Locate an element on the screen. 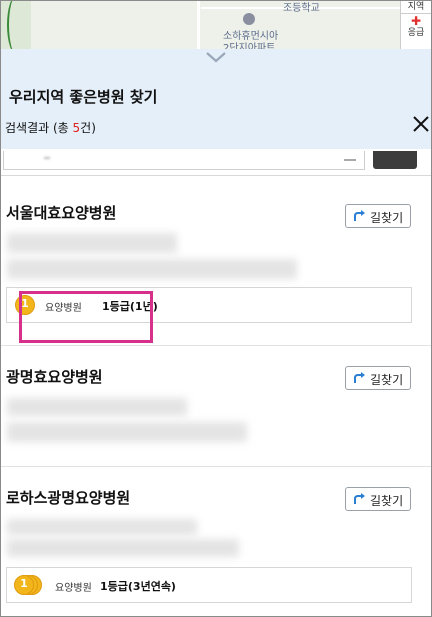 The height and width of the screenshot is (617, 432). result-count-suffix: 건) is located at coordinates (88, 128).